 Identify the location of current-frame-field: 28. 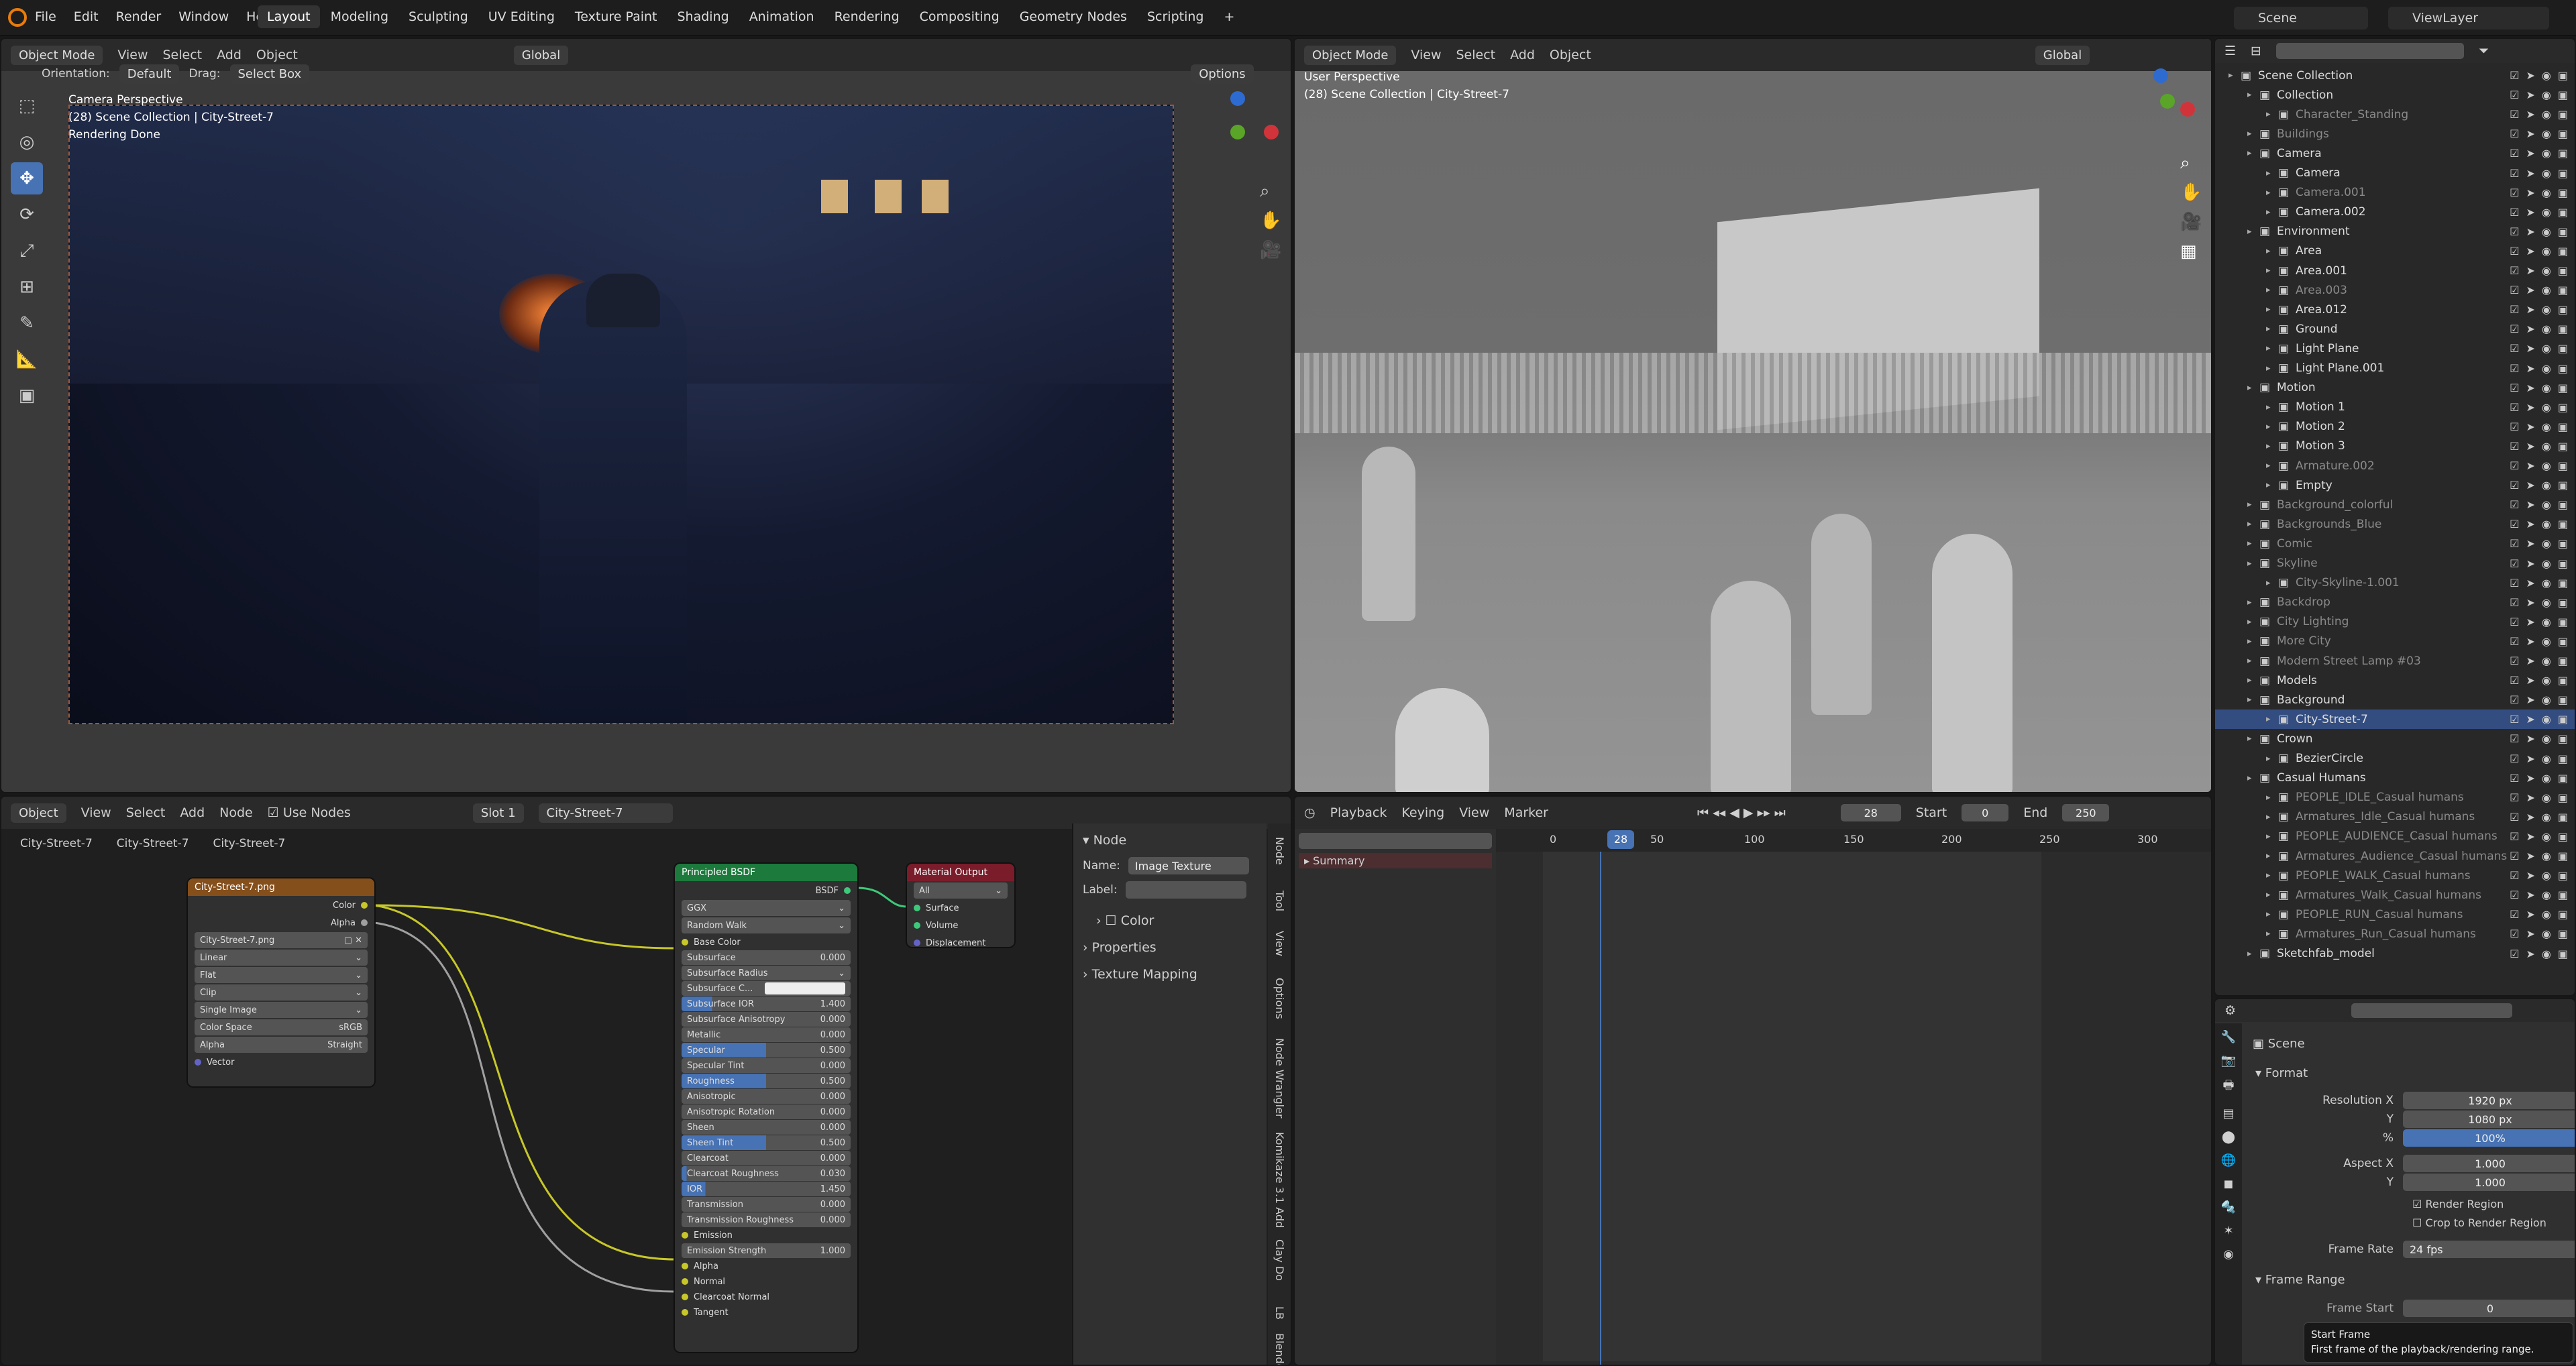
(1870, 812).